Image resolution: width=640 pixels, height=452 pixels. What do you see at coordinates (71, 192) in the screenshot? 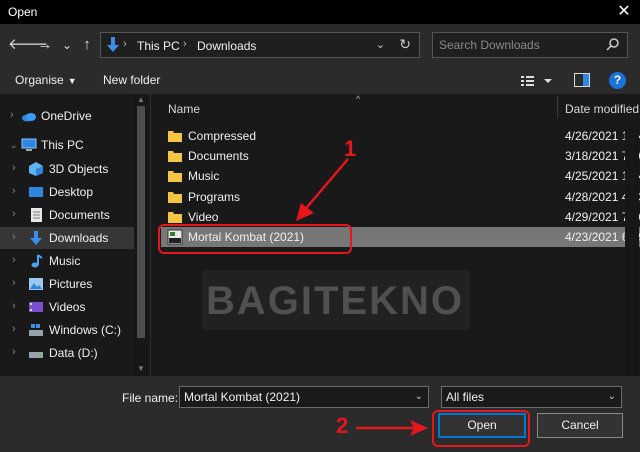
I see `nav-item-label: Desktop` at bounding box center [71, 192].